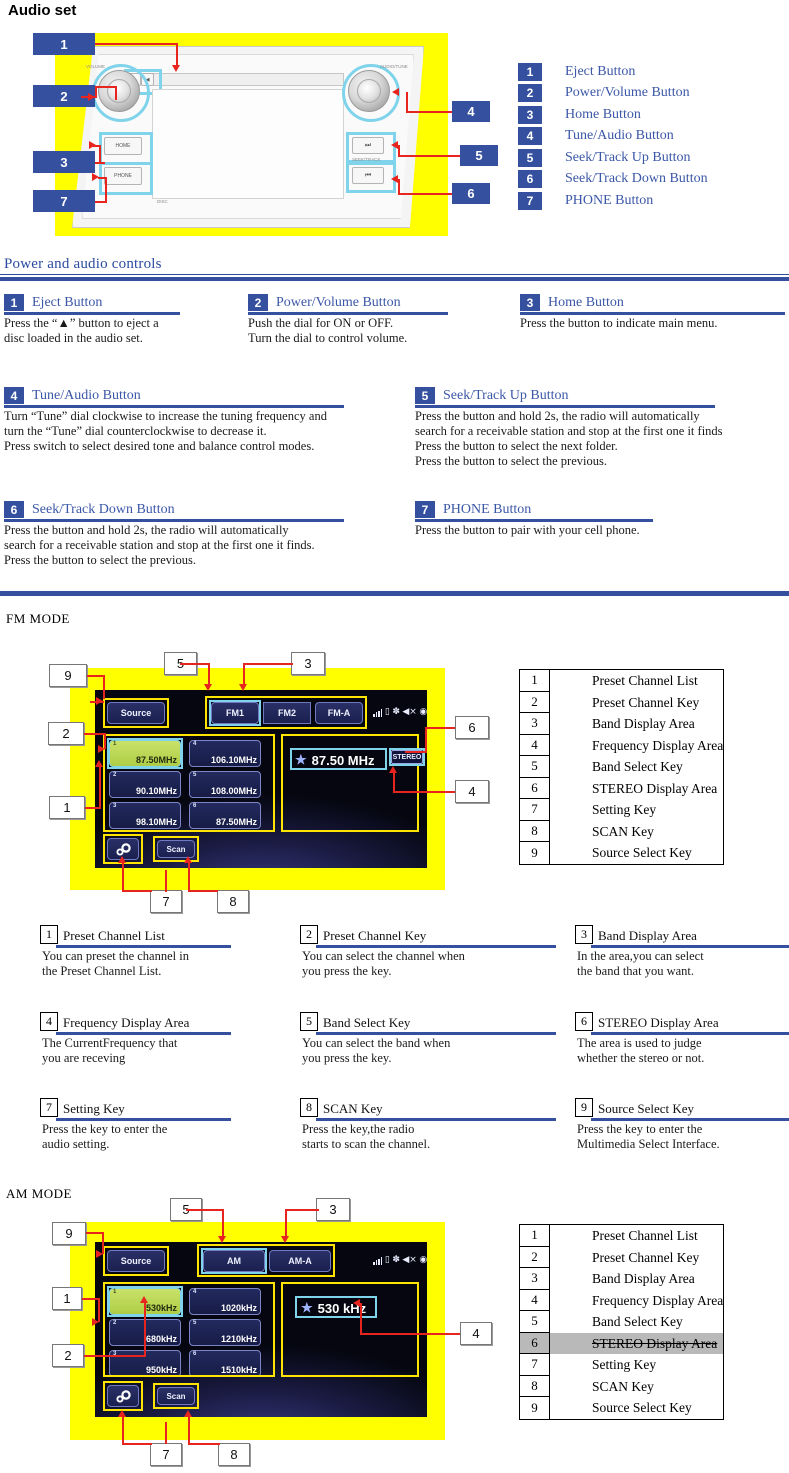 The width and height of the screenshot is (789, 1473). Describe the element at coordinates (225, 1332) in the screenshot. I see `am-preset-key-5: 5 1210kHz` at that location.